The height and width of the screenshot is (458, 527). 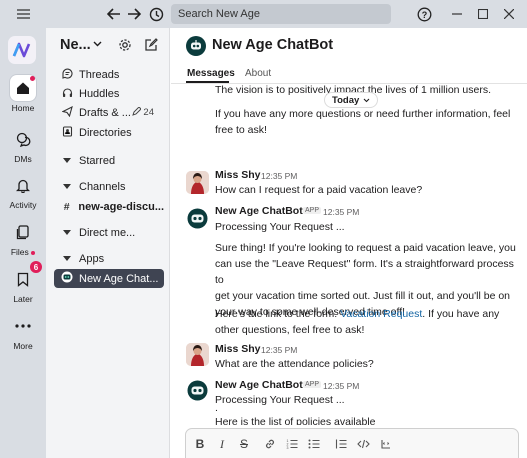 I want to click on rail-activity: Activity, so click(x=23, y=191).